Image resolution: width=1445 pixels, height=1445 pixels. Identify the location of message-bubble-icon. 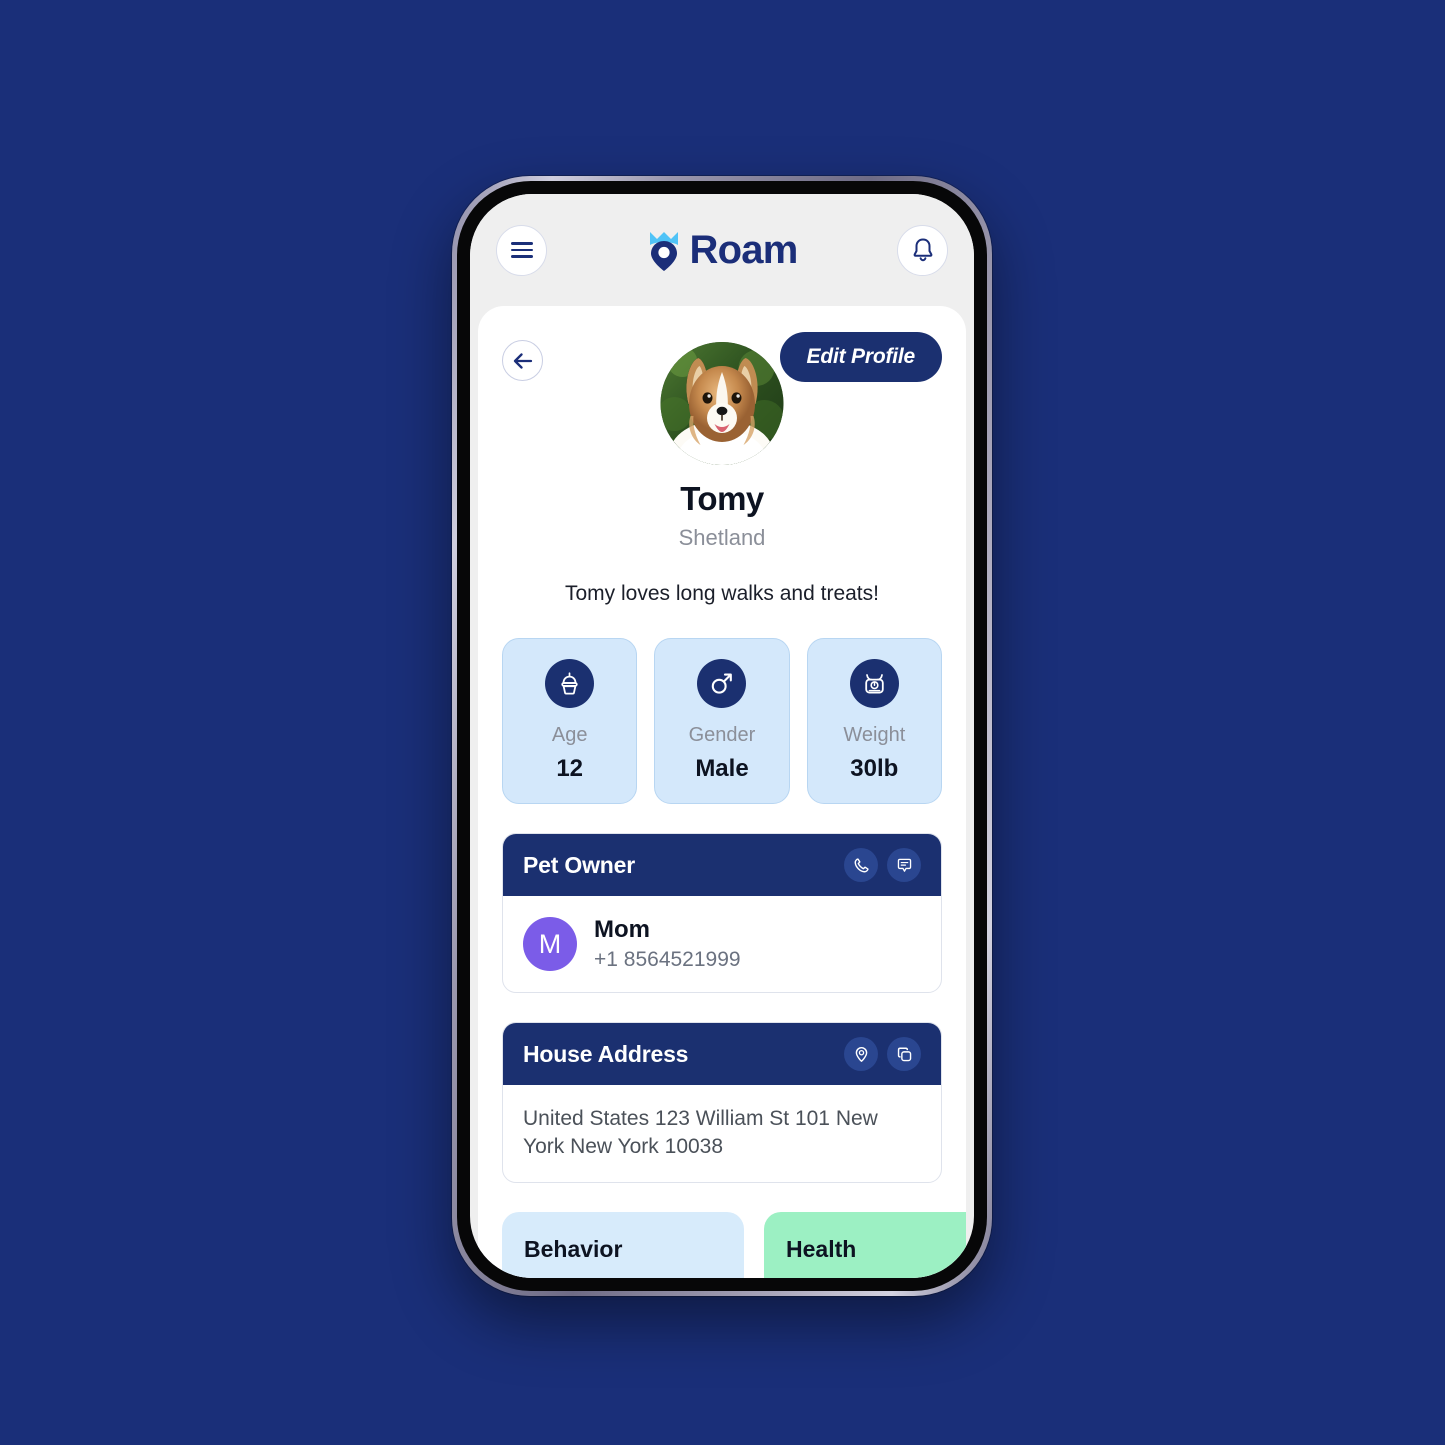
(904, 865).